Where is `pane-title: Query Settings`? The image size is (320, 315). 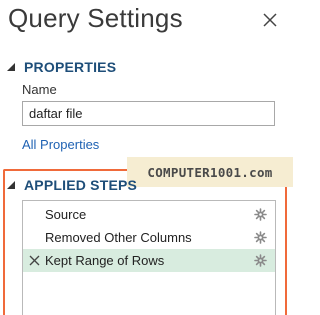 pane-title: Query Settings is located at coordinates (95, 18).